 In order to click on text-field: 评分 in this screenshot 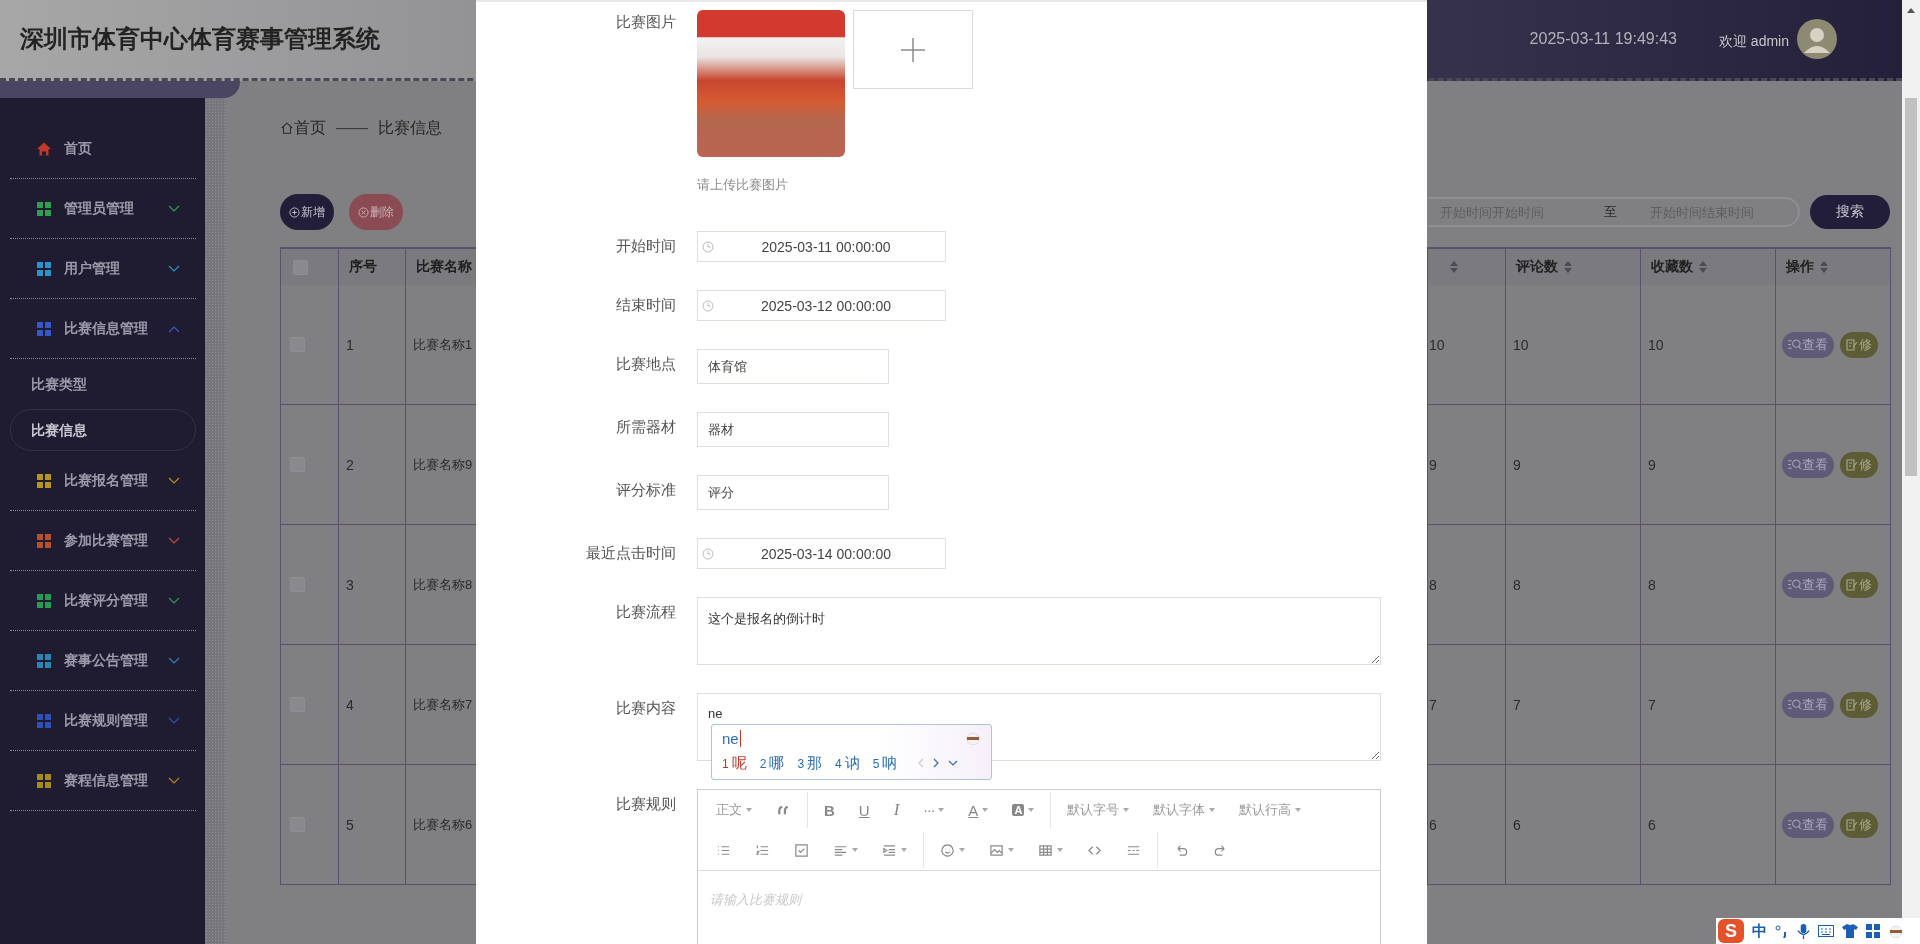, I will do `click(793, 492)`.